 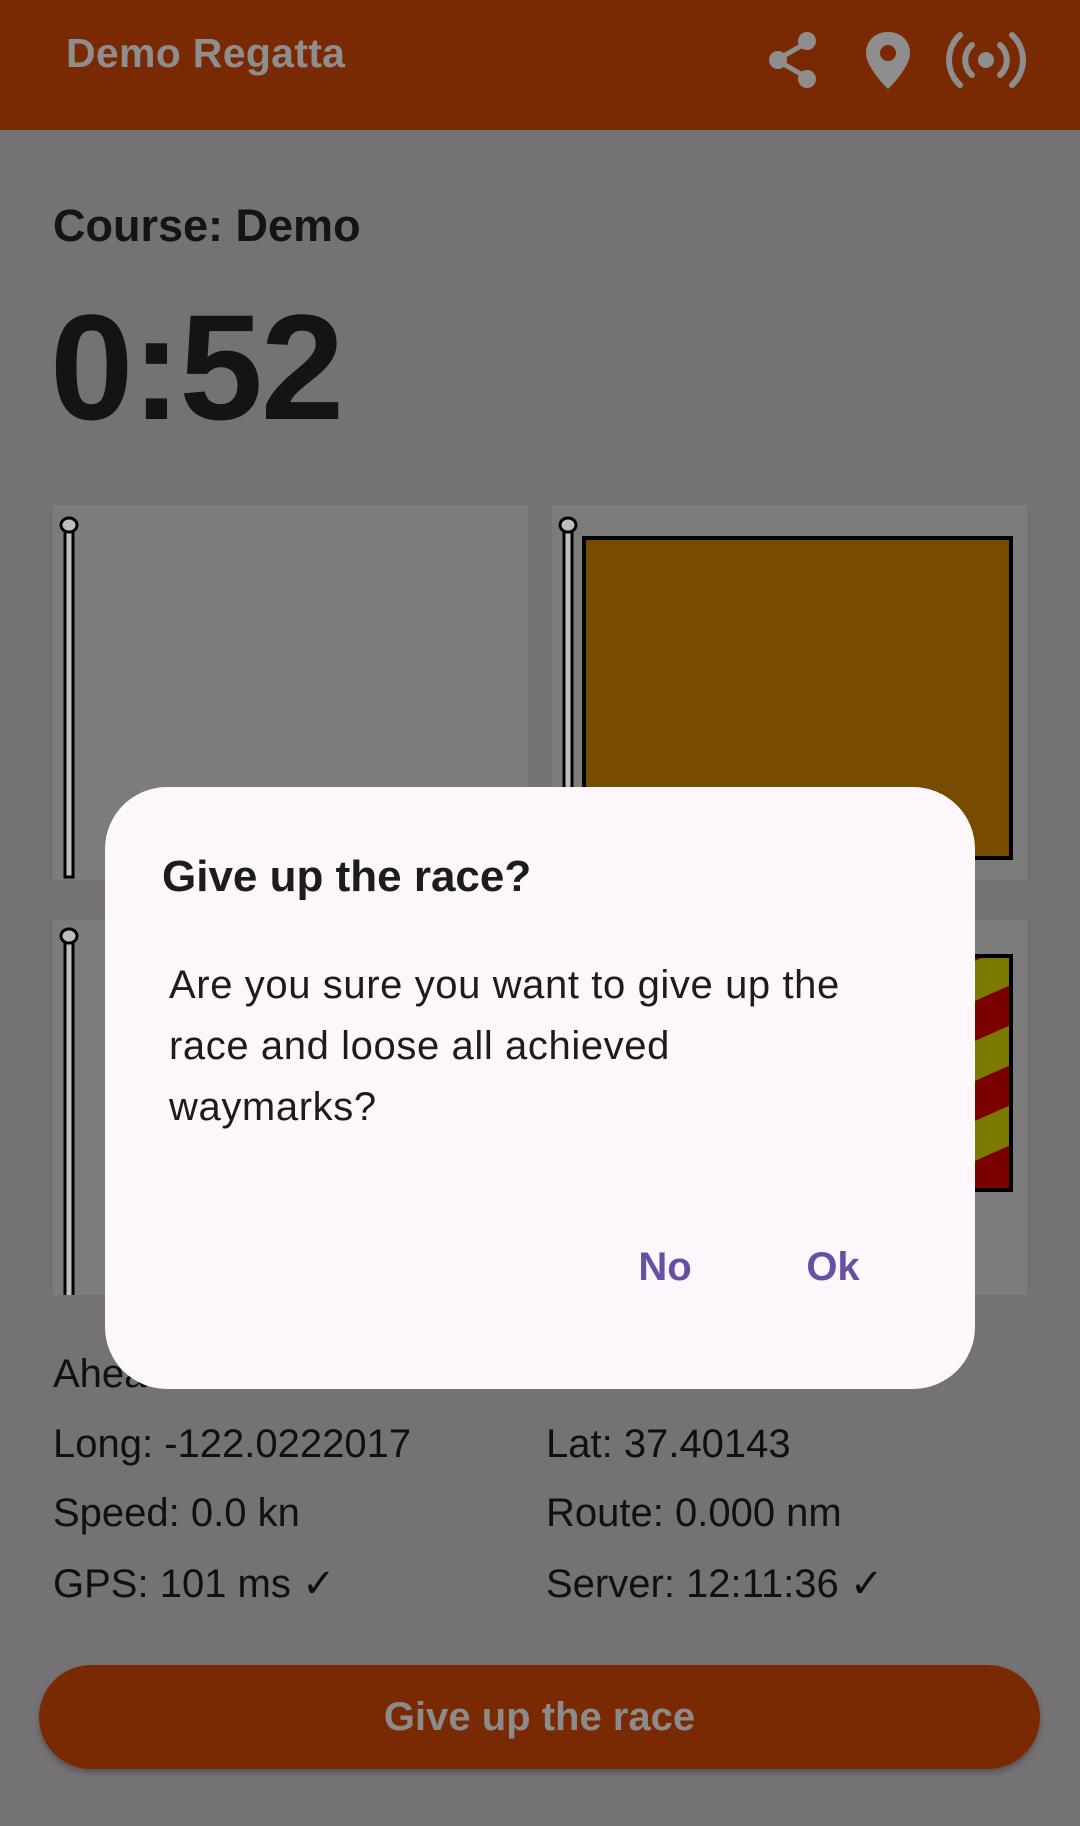 What do you see at coordinates (176, 1513) in the screenshot?
I see `speed-label: Speed: 0.0 kn` at bounding box center [176, 1513].